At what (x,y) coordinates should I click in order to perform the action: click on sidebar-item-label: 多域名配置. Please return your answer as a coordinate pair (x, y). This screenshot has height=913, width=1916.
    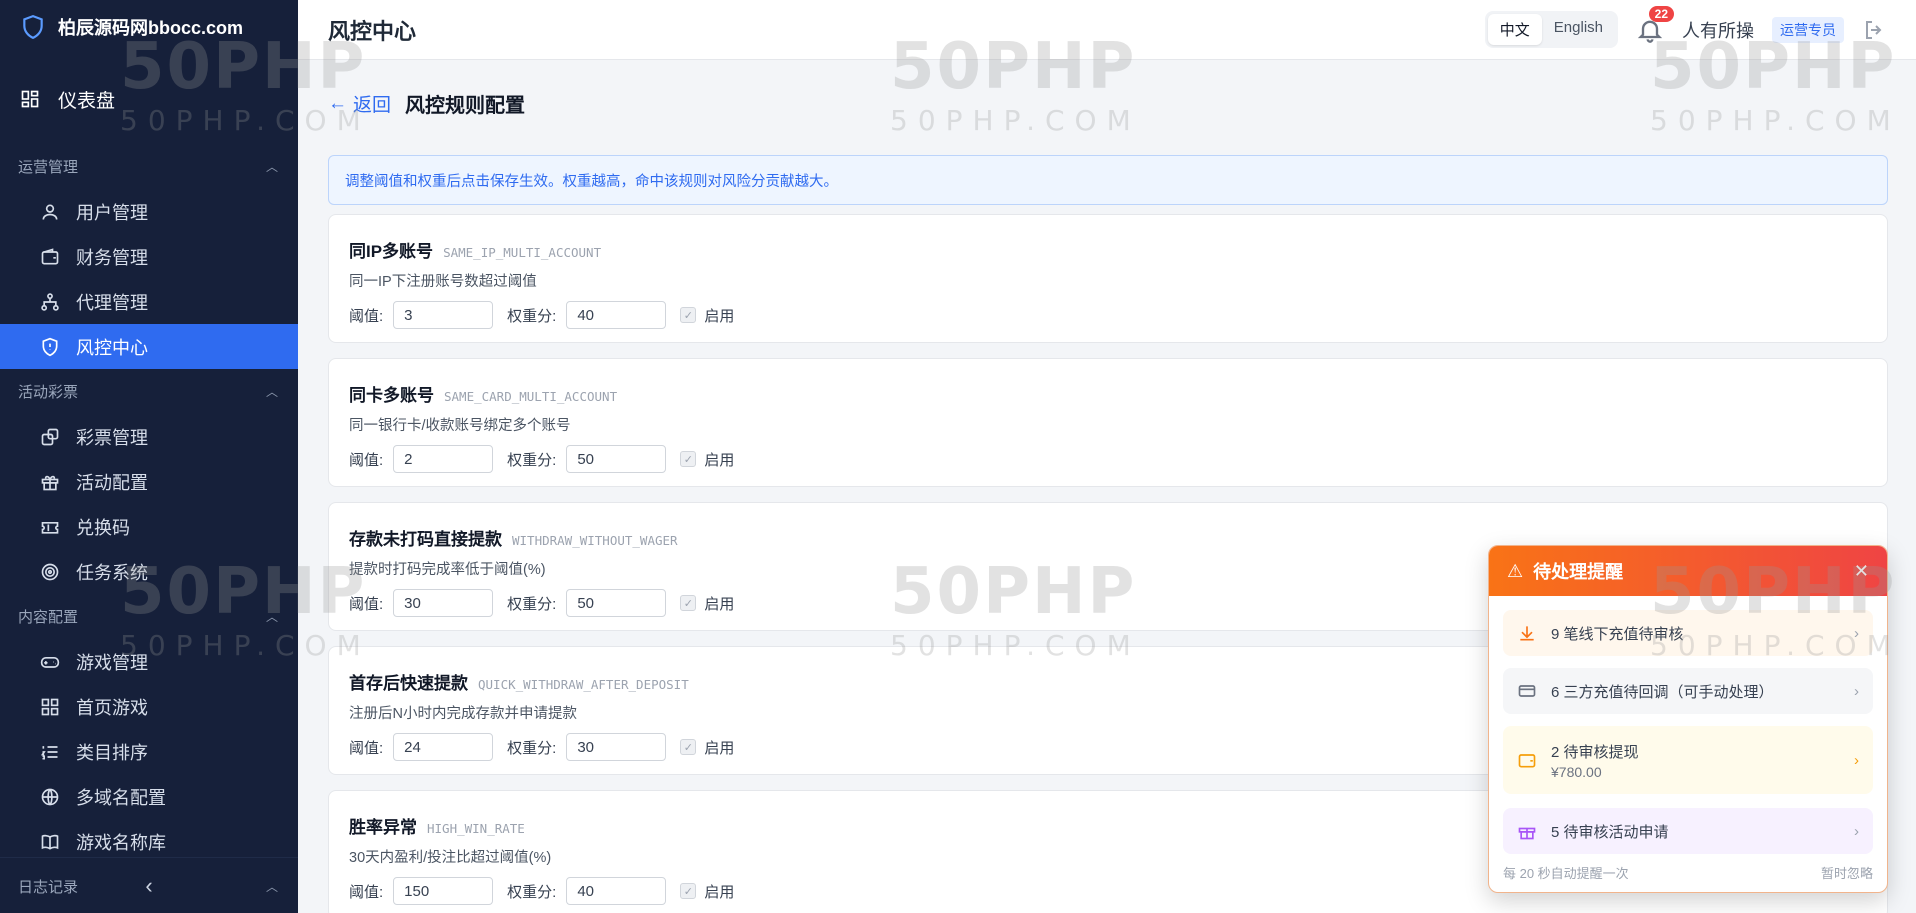
    Looking at the image, I should click on (121, 797).